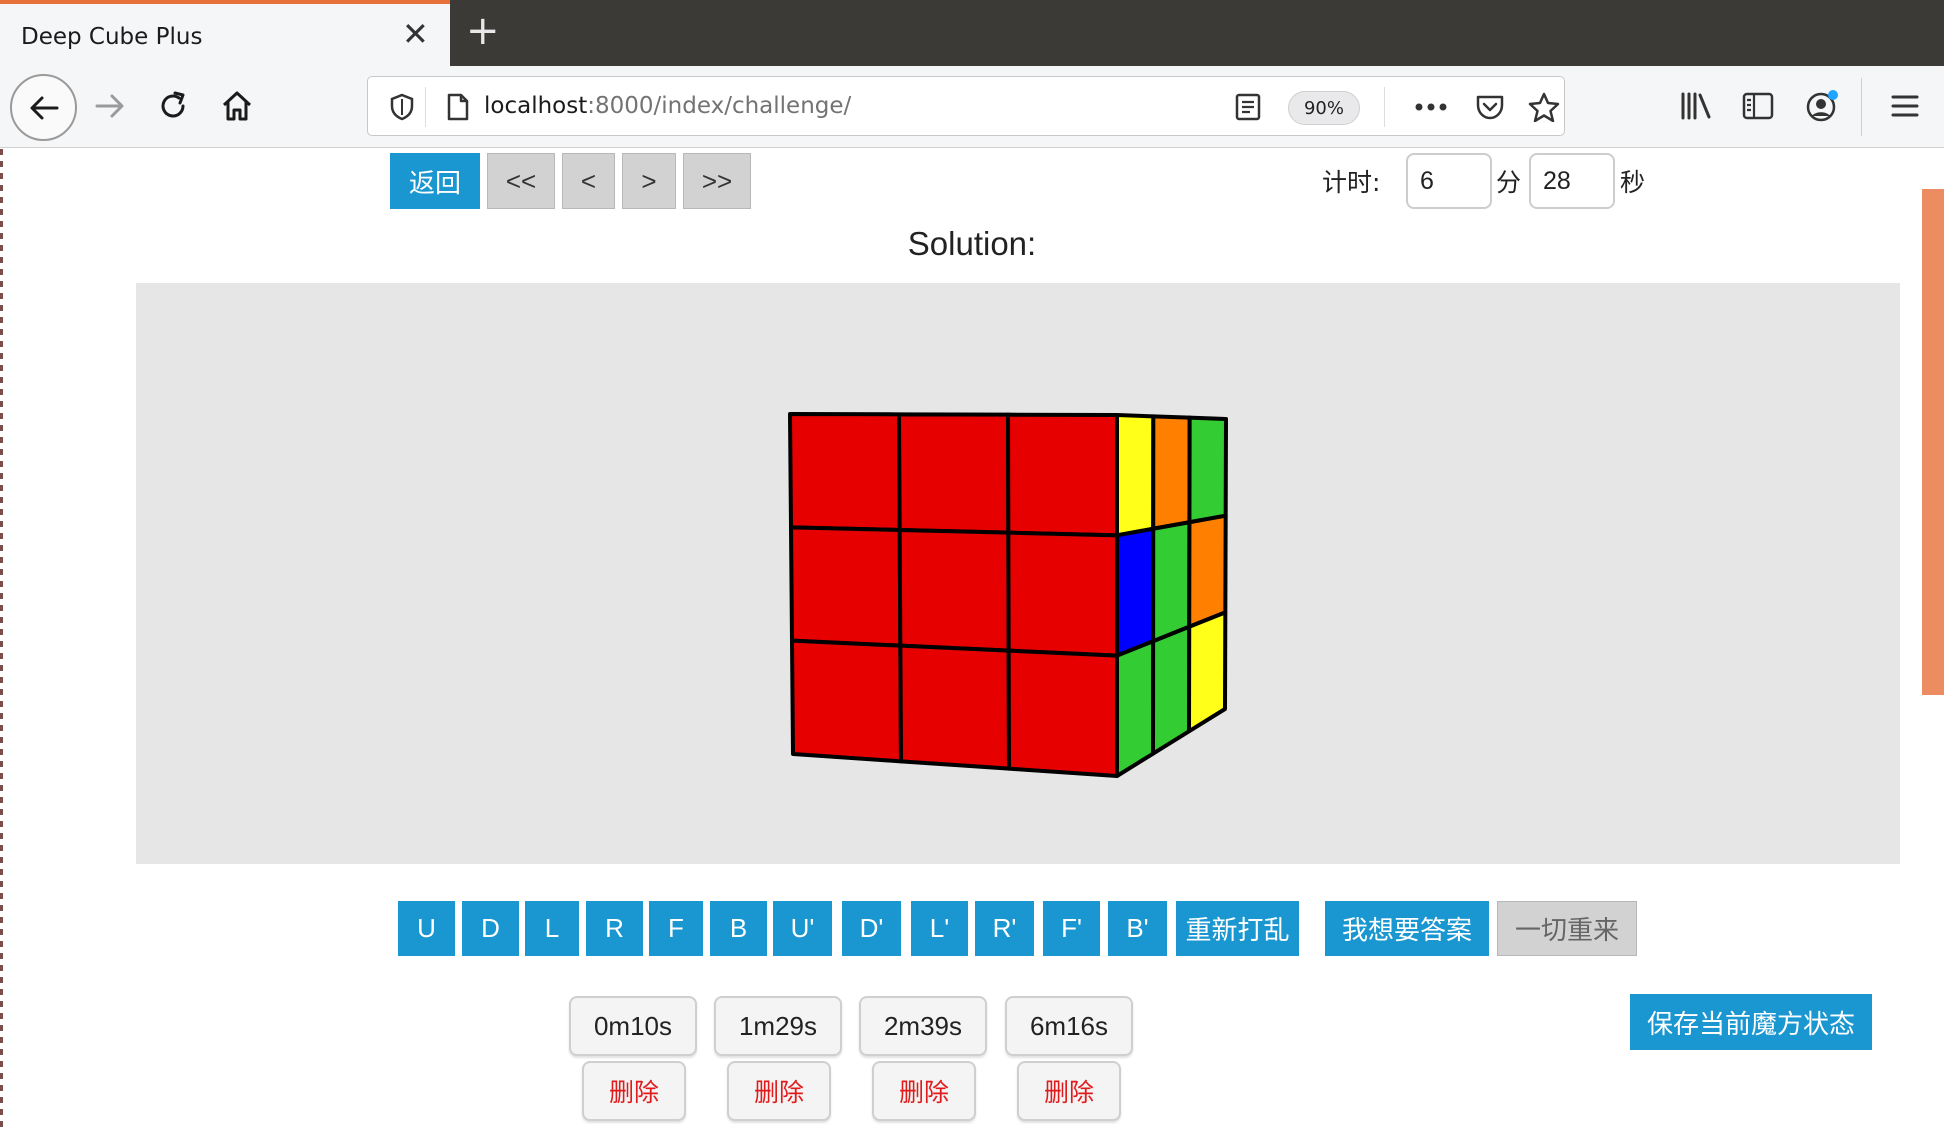 This screenshot has width=1944, height=1129. I want to click on move-button: L, so click(552, 928).